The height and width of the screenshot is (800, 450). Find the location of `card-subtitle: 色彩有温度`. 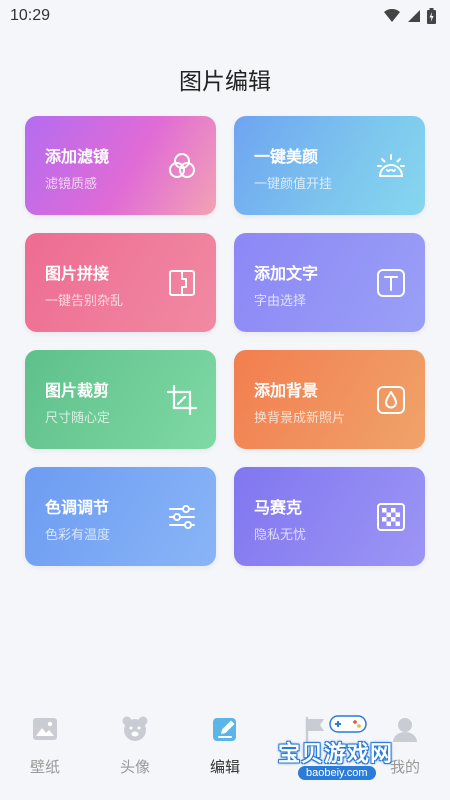

card-subtitle: 色彩有温度 is located at coordinates (78, 534).